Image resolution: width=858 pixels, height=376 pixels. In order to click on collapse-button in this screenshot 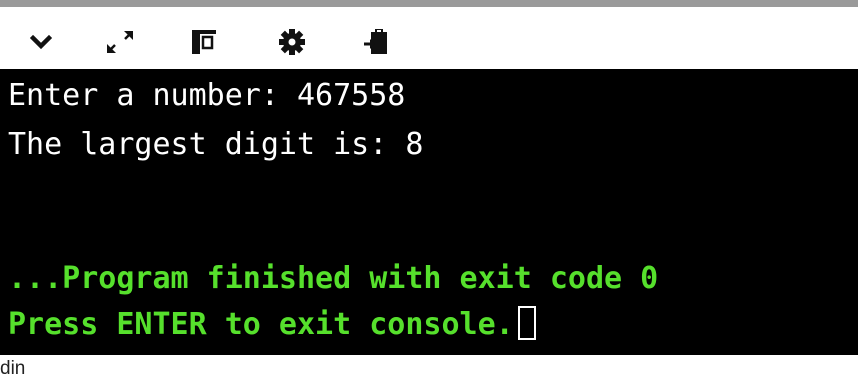, I will do `click(41, 42)`.